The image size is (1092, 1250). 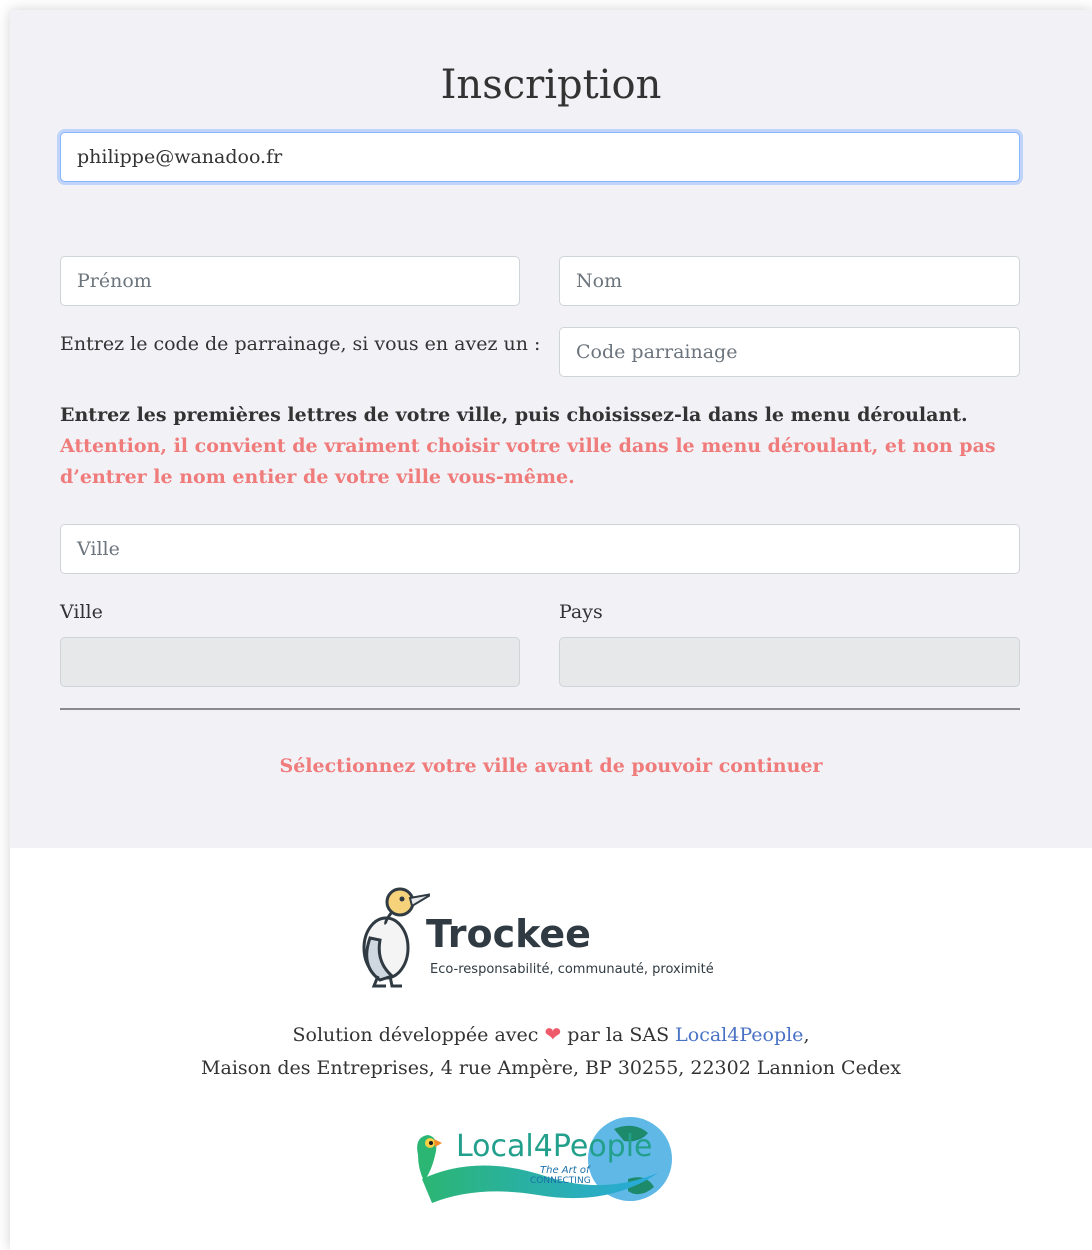 What do you see at coordinates (581, 612) in the screenshot?
I see `country-label: Pays` at bounding box center [581, 612].